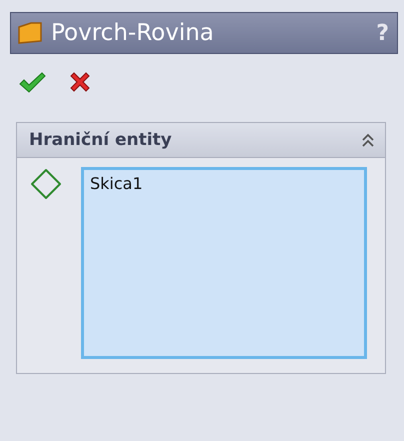  I want to click on group-title: Hraniční entity, so click(101, 140).